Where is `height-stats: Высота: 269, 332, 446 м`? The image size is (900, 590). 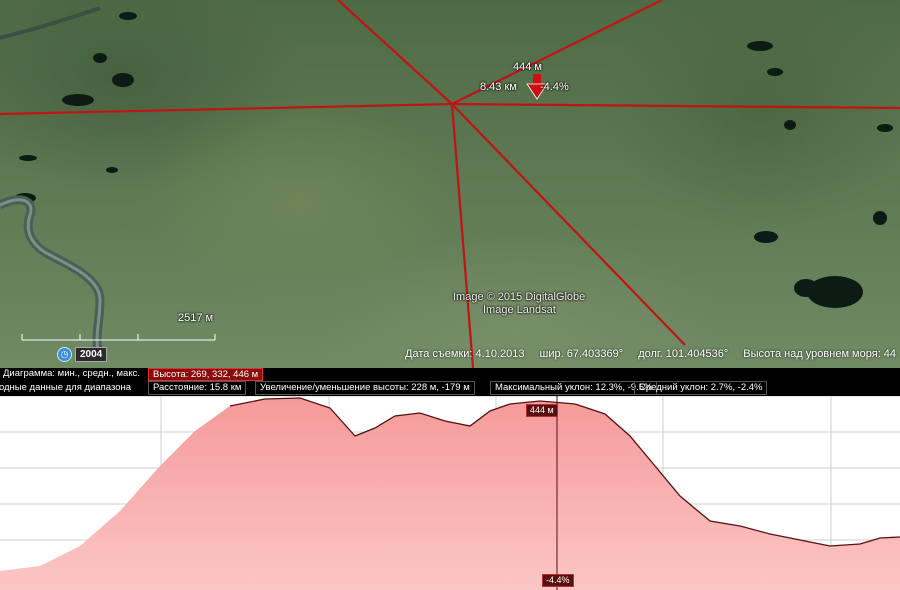
height-stats: Высота: 269, 332, 446 м is located at coordinates (206, 374).